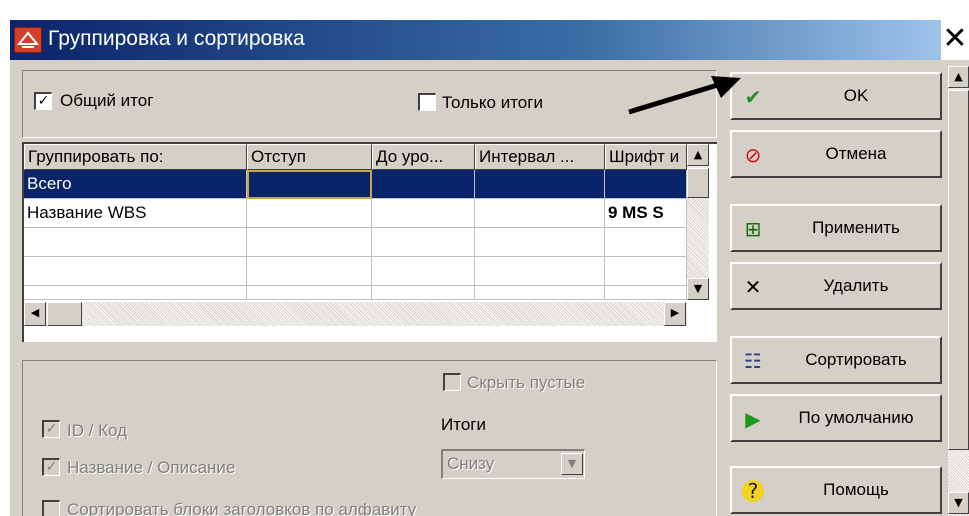  Describe the element at coordinates (646, 213) in the screenshot. I see `table-row-cell: 9 MS S` at that location.